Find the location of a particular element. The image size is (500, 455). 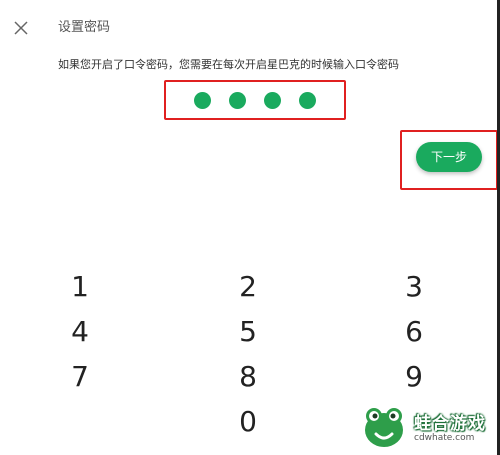

keypad-key-5: 5 is located at coordinates (248, 332).